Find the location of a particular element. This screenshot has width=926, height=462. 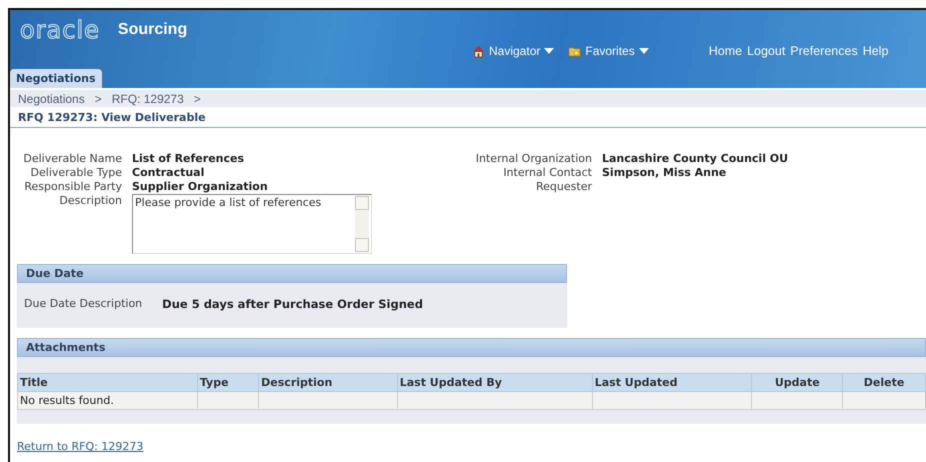

field-label: Internal Contact is located at coordinates (547, 172).